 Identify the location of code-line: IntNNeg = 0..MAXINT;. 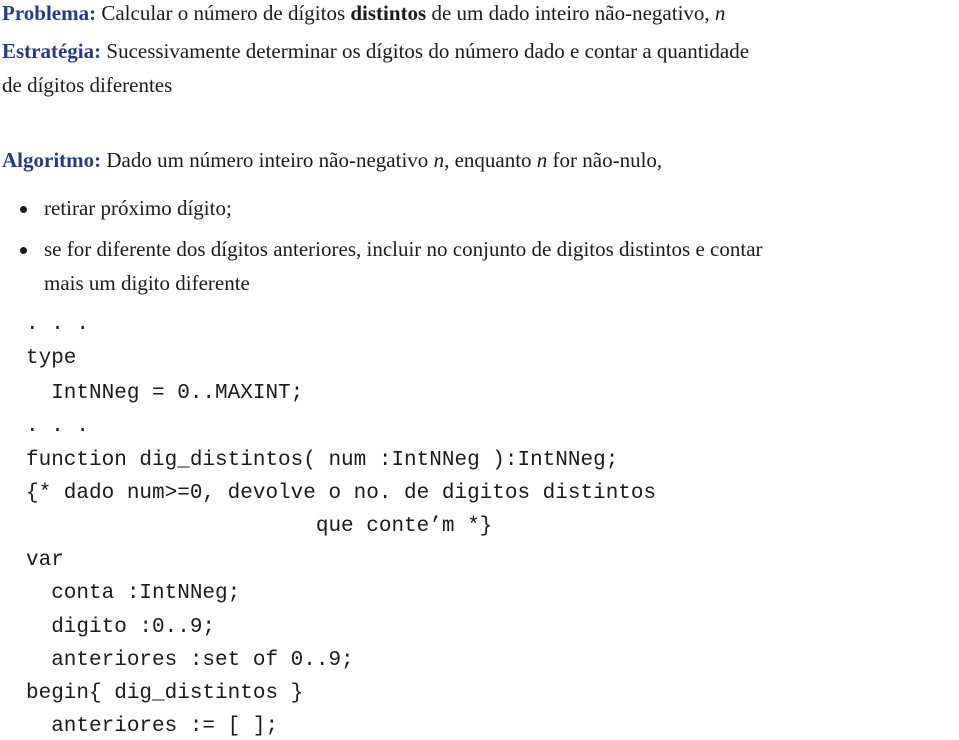
(165, 393).